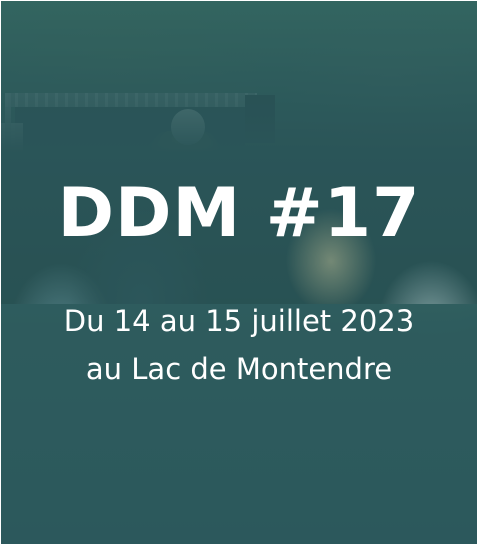 This screenshot has width=478, height=545. What do you see at coordinates (239, 213) in the screenshot?
I see `event-title: DDM #17` at bounding box center [239, 213].